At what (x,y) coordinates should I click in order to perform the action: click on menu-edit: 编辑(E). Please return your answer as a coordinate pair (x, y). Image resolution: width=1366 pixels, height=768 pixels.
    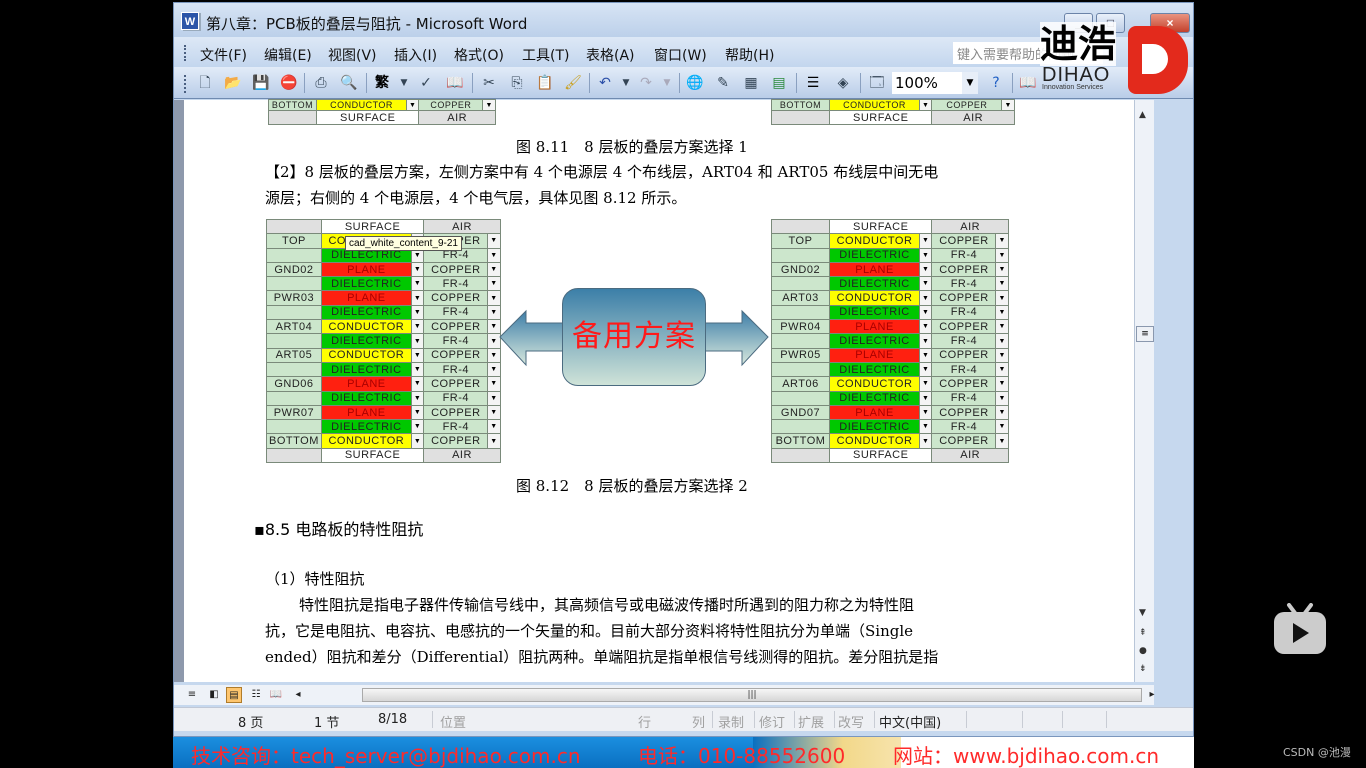
    Looking at the image, I should click on (288, 55).